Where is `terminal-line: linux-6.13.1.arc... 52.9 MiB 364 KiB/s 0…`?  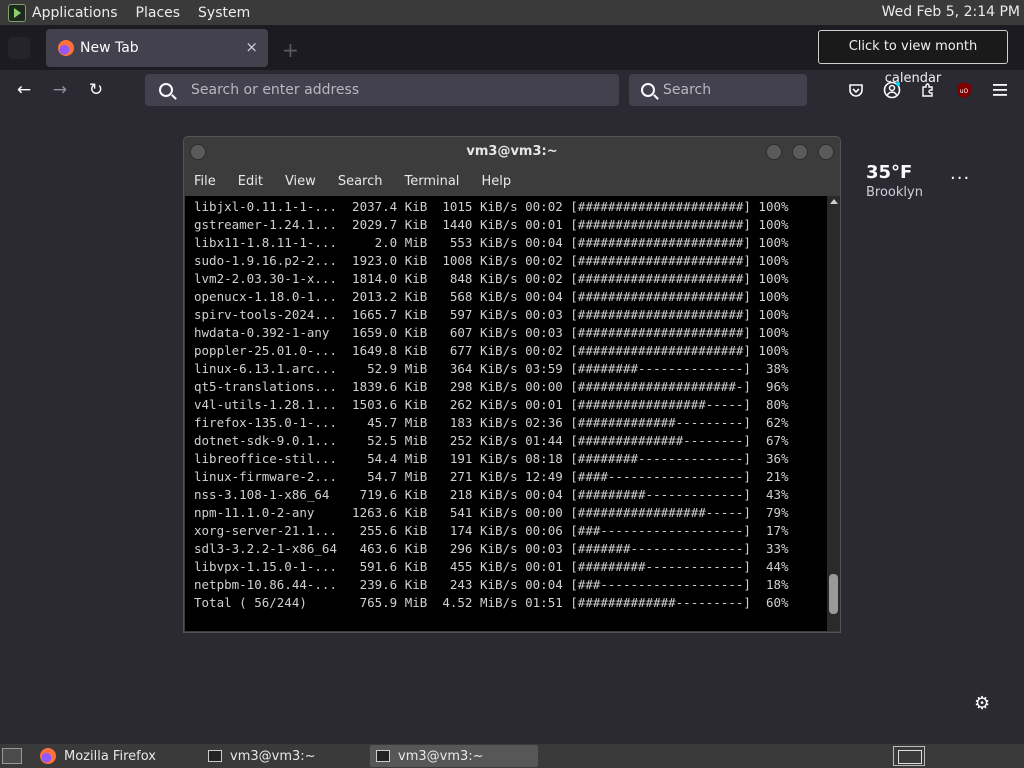 terminal-line: linux-6.13.1.arc... 52.9 MiB 364 KiB/s 0… is located at coordinates (491, 368).